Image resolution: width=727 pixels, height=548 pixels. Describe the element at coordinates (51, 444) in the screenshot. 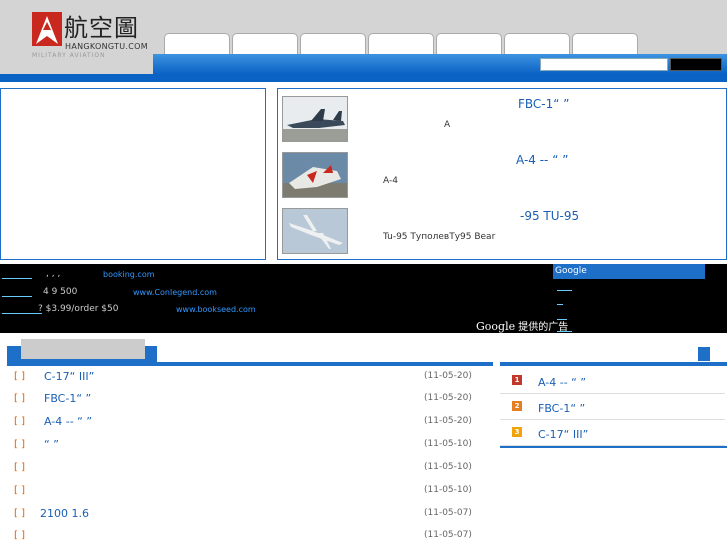

I see `news-link: “ ”` at that location.